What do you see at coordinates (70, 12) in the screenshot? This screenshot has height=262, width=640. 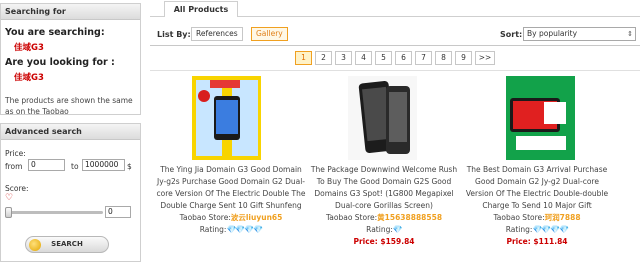 I see `searching-for-title: Searching for` at bounding box center [70, 12].